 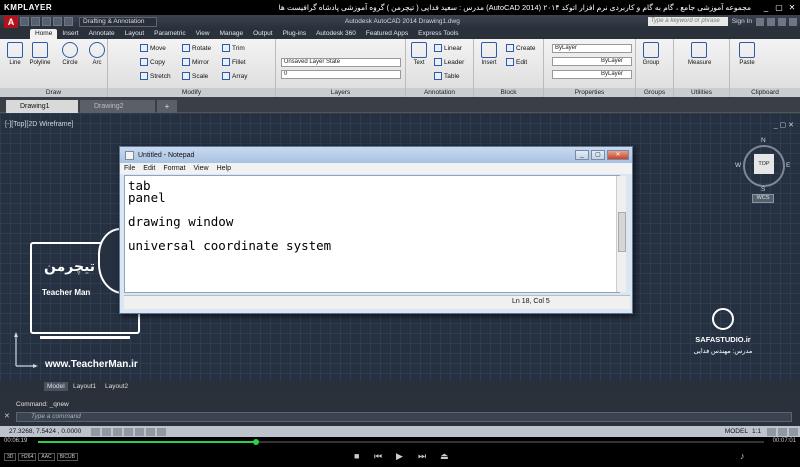 I want to click on drawing-window-controls: _ ▢ ✕, so click(x=784, y=125).